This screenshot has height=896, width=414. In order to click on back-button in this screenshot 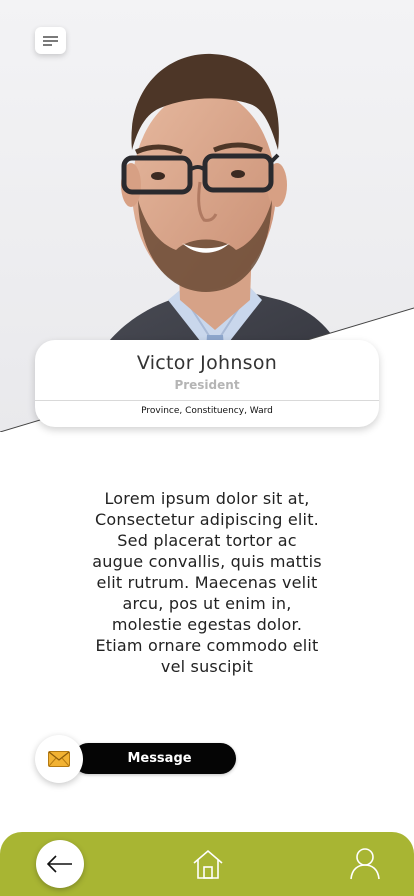, I will do `click(60, 864)`.